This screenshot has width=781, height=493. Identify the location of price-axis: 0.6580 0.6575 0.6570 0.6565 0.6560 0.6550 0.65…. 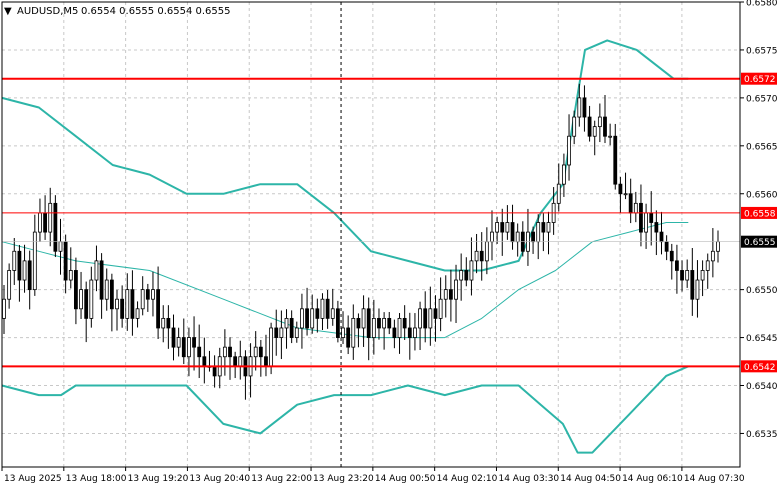
(759, 220).